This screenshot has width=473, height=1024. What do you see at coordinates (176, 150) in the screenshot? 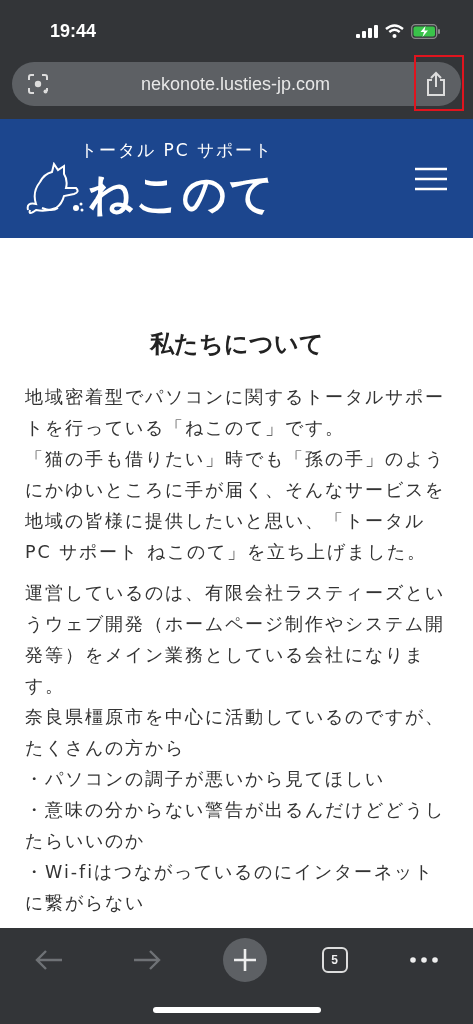
I see `site-tagline: トータル PC サポート` at bounding box center [176, 150].